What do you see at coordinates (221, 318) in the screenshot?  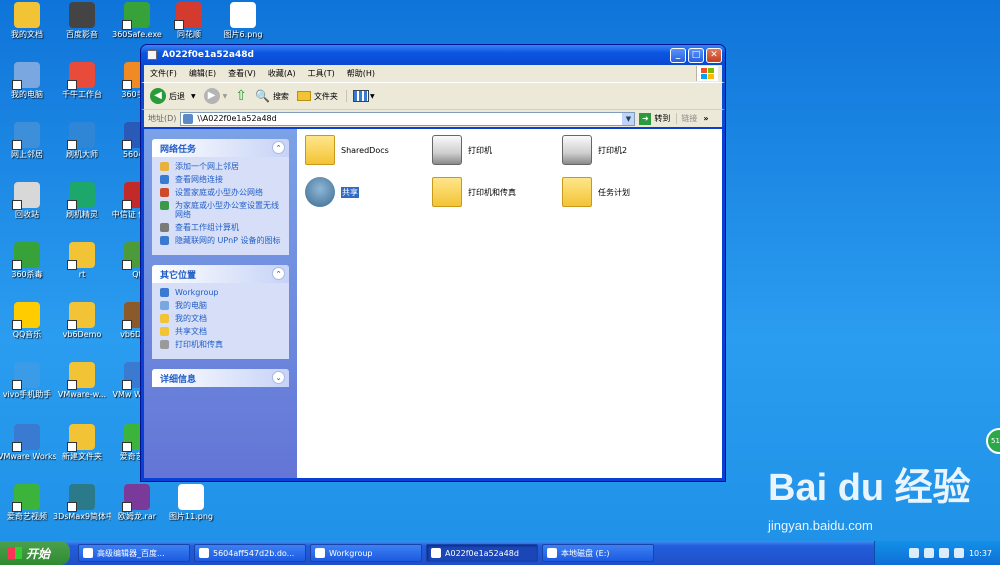 I see `task-link: 我的文档` at bounding box center [221, 318].